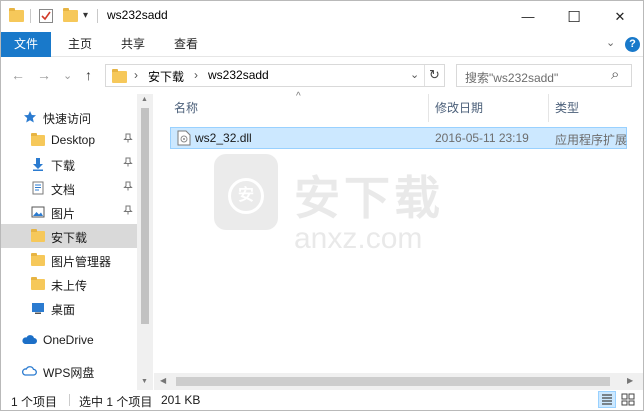  Describe the element at coordinates (163, 380) in the screenshot. I see `scroll-left-icon: ◀` at that location.